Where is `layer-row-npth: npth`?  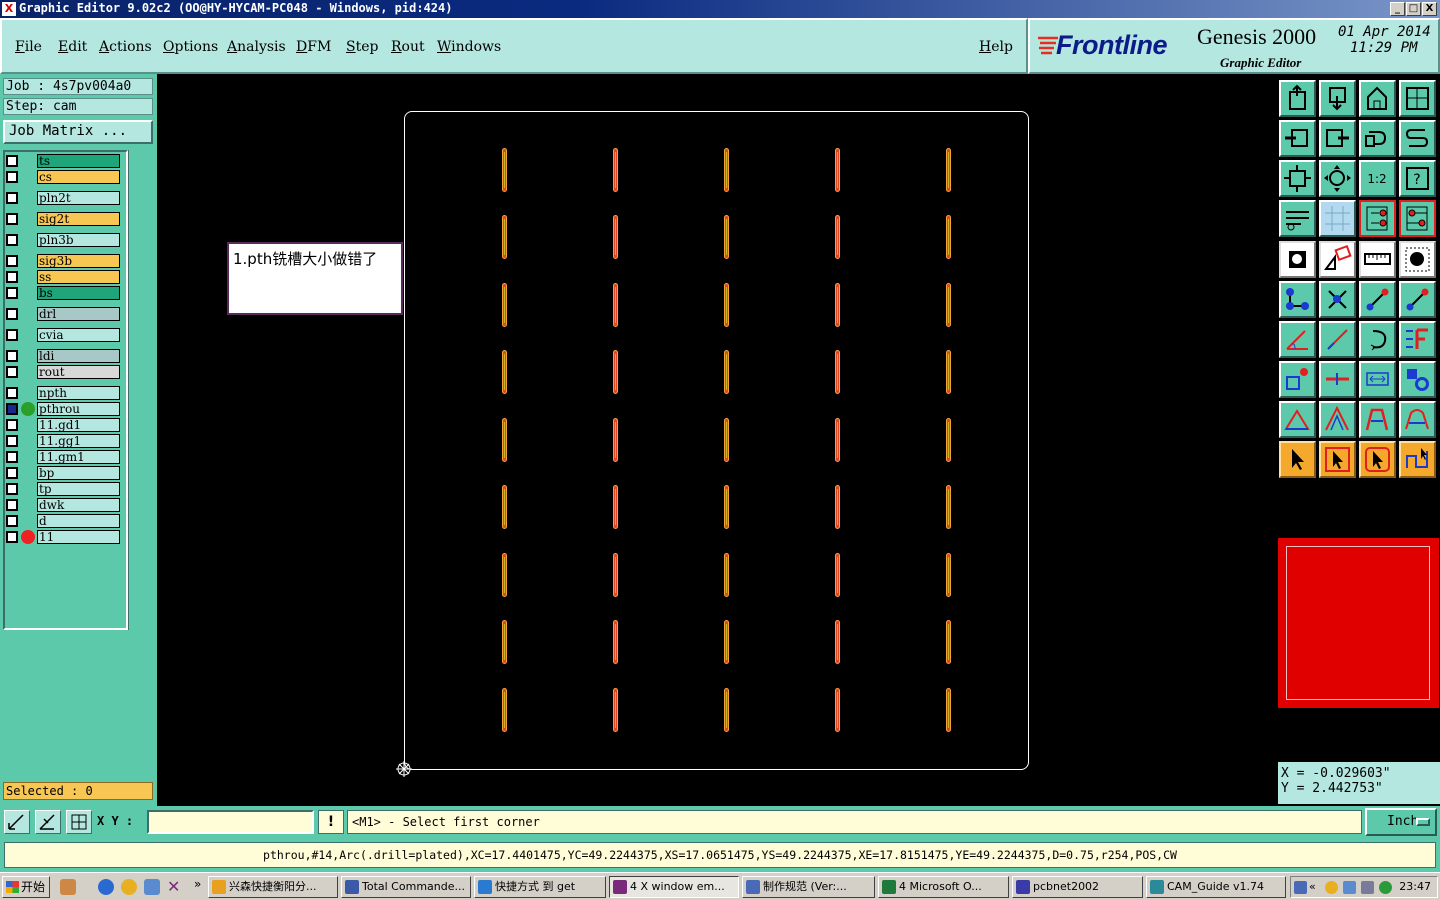 layer-row-npth: npth is located at coordinates (62, 393).